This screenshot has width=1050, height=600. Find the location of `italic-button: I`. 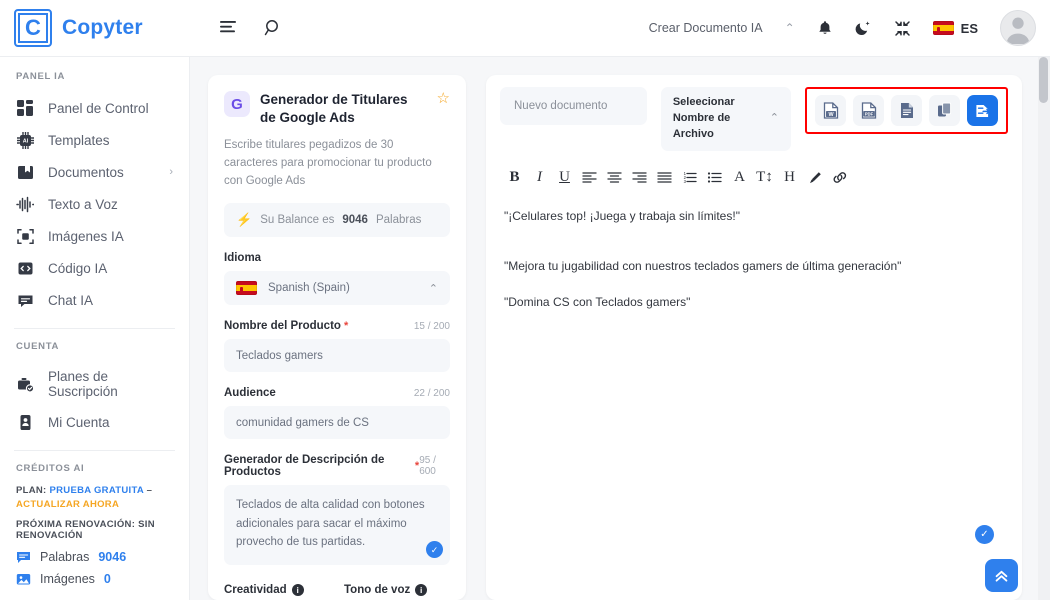

italic-button: I is located at coordinates (539, 178).